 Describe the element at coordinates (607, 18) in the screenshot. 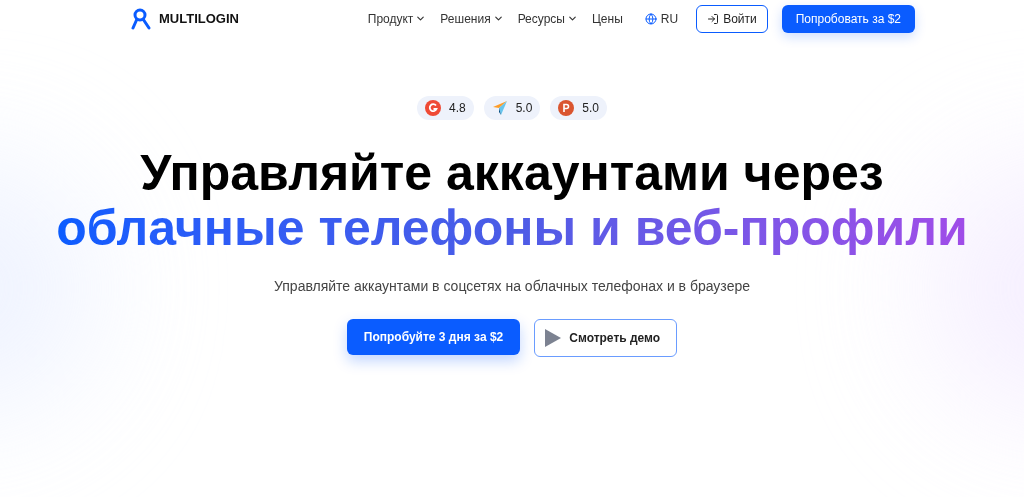

I see `nav-link: Цены` at that location.